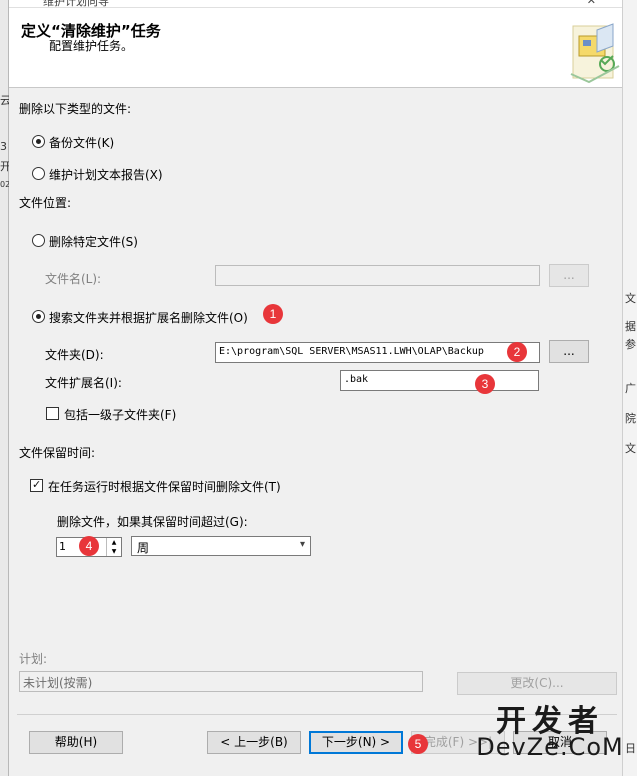  What do you see at coordinates (517, 352) in the screenshot?
I see `annotation-badge-2: 2` at bounding box center [517, 352].